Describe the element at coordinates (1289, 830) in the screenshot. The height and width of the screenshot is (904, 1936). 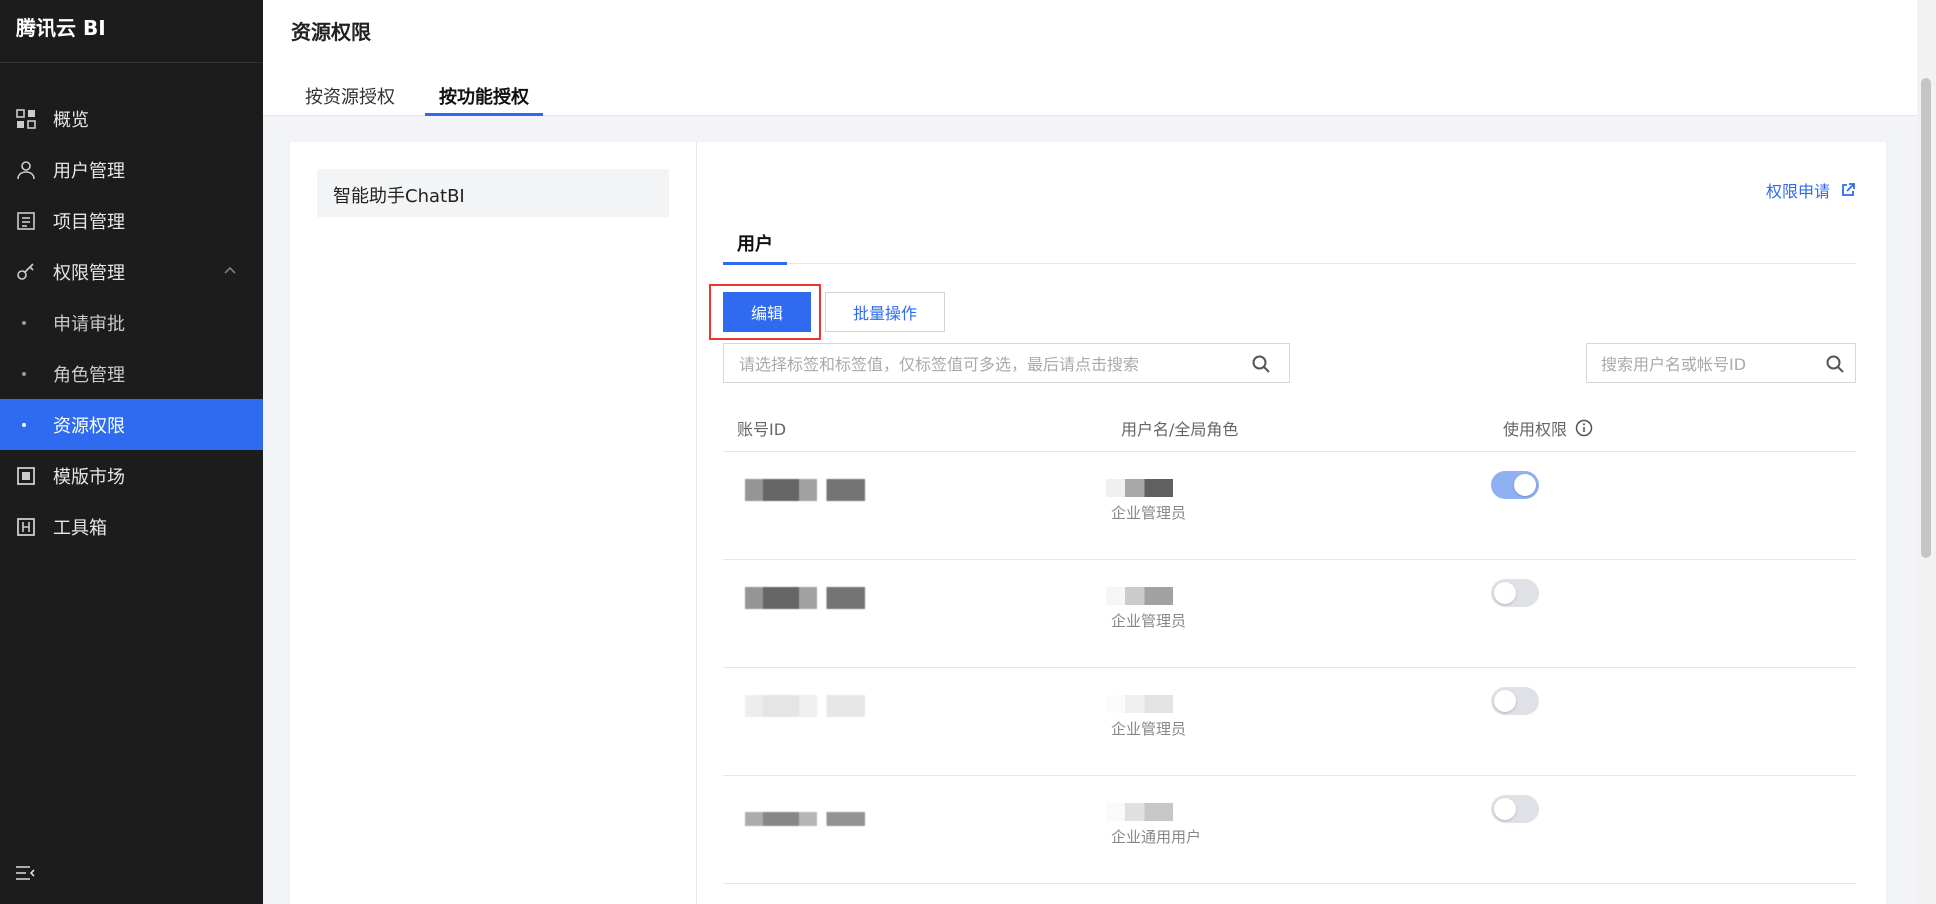
I see `table-row: 企业通用用户` at that location.